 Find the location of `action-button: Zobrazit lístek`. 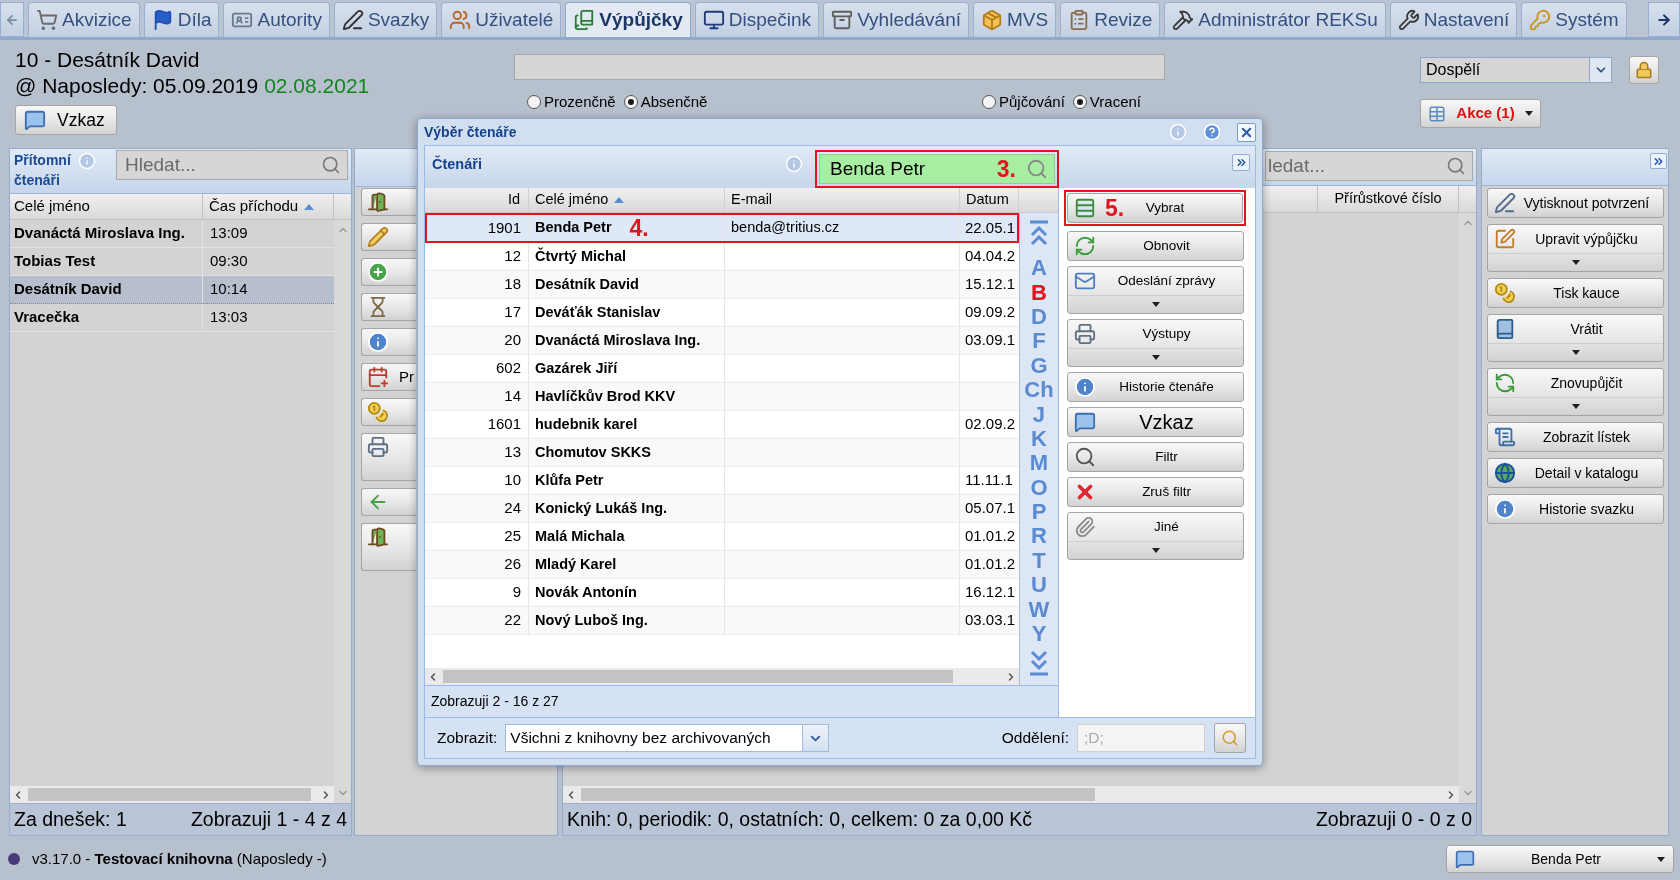

action-button: Zobrazit lístek is located at coordinates (1575, 437).